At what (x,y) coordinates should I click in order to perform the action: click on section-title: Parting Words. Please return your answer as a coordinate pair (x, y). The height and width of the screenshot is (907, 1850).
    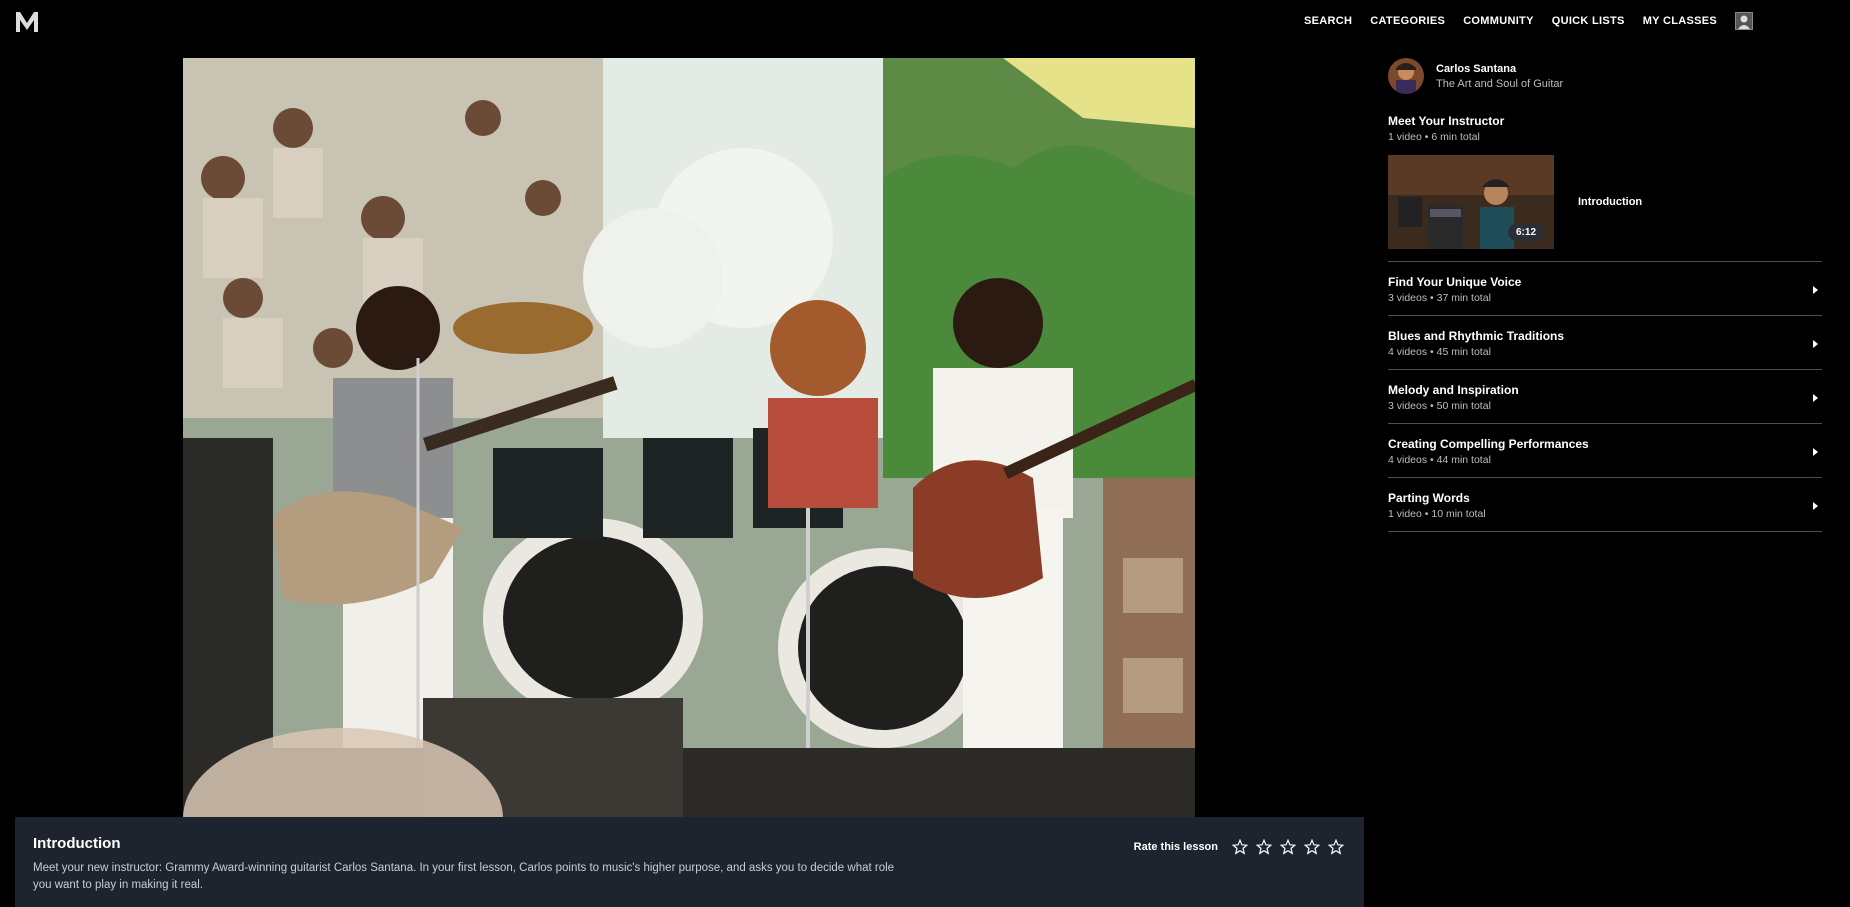
    Looking at the image, I should click on (1429, 498).